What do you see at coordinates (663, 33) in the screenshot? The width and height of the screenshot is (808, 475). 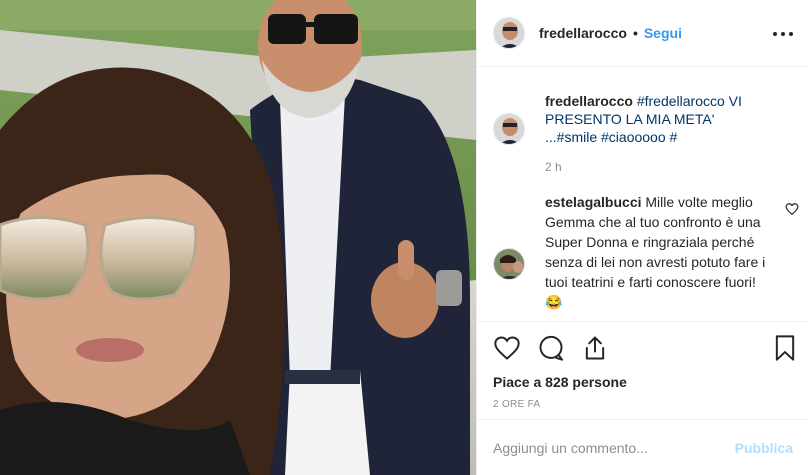 I see `follow-button: Segui` at bounding box center [663, 33].